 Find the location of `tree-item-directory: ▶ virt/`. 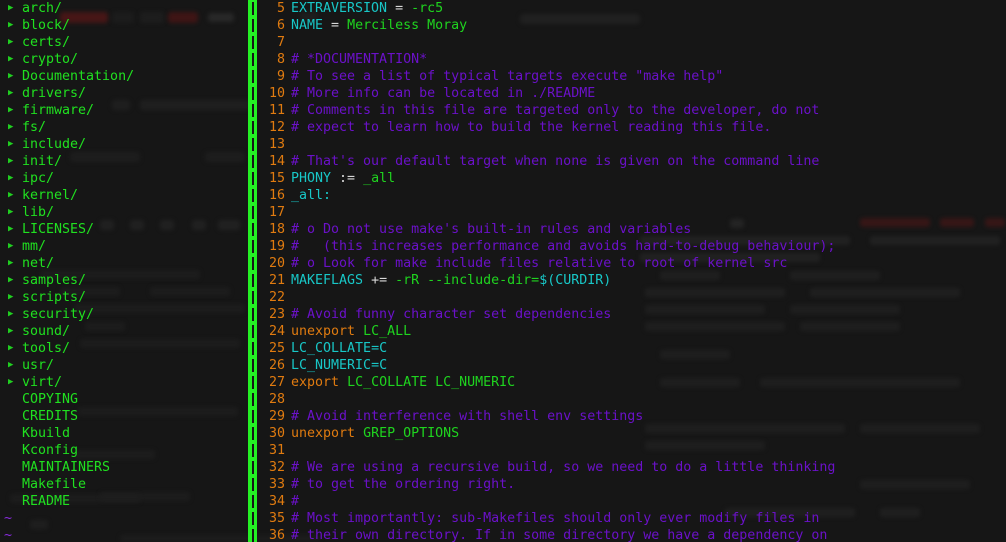

tree-item-directory: ▶ virt/ is located at coordinates (124, 382).